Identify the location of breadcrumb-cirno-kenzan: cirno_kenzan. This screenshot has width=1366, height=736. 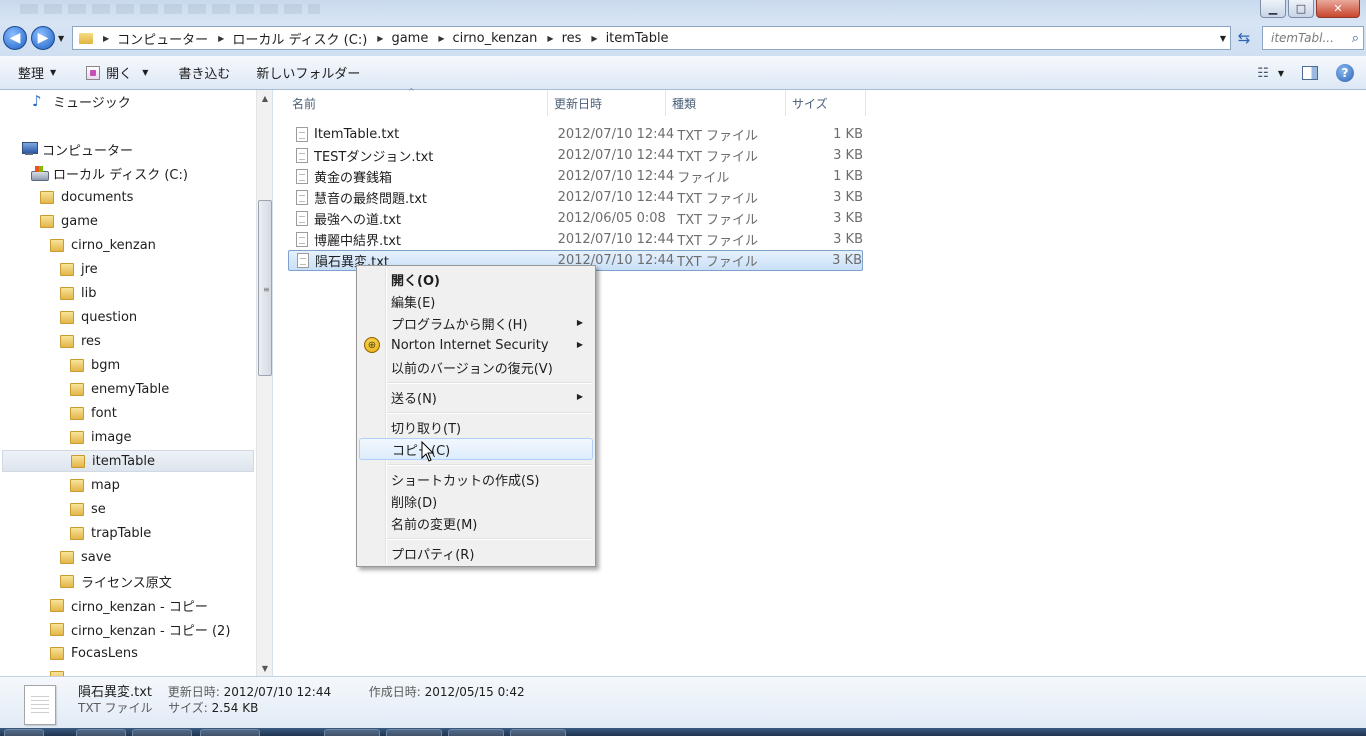
(495, 38).